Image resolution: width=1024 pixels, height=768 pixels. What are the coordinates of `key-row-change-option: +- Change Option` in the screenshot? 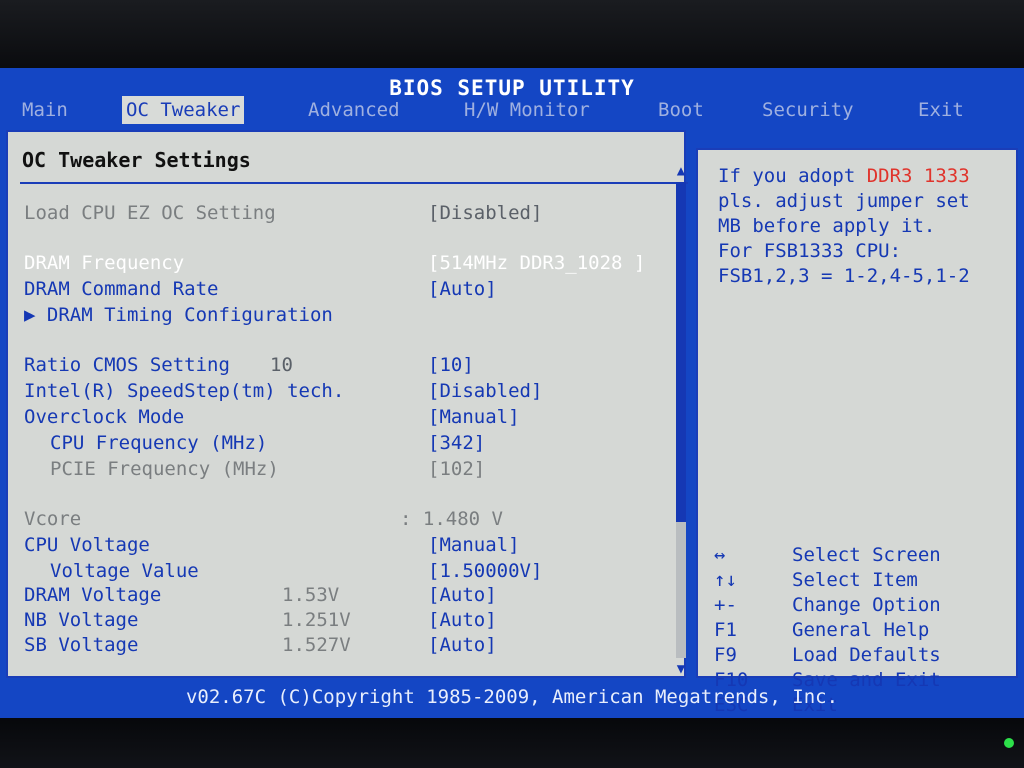 It's located at (864, 606).